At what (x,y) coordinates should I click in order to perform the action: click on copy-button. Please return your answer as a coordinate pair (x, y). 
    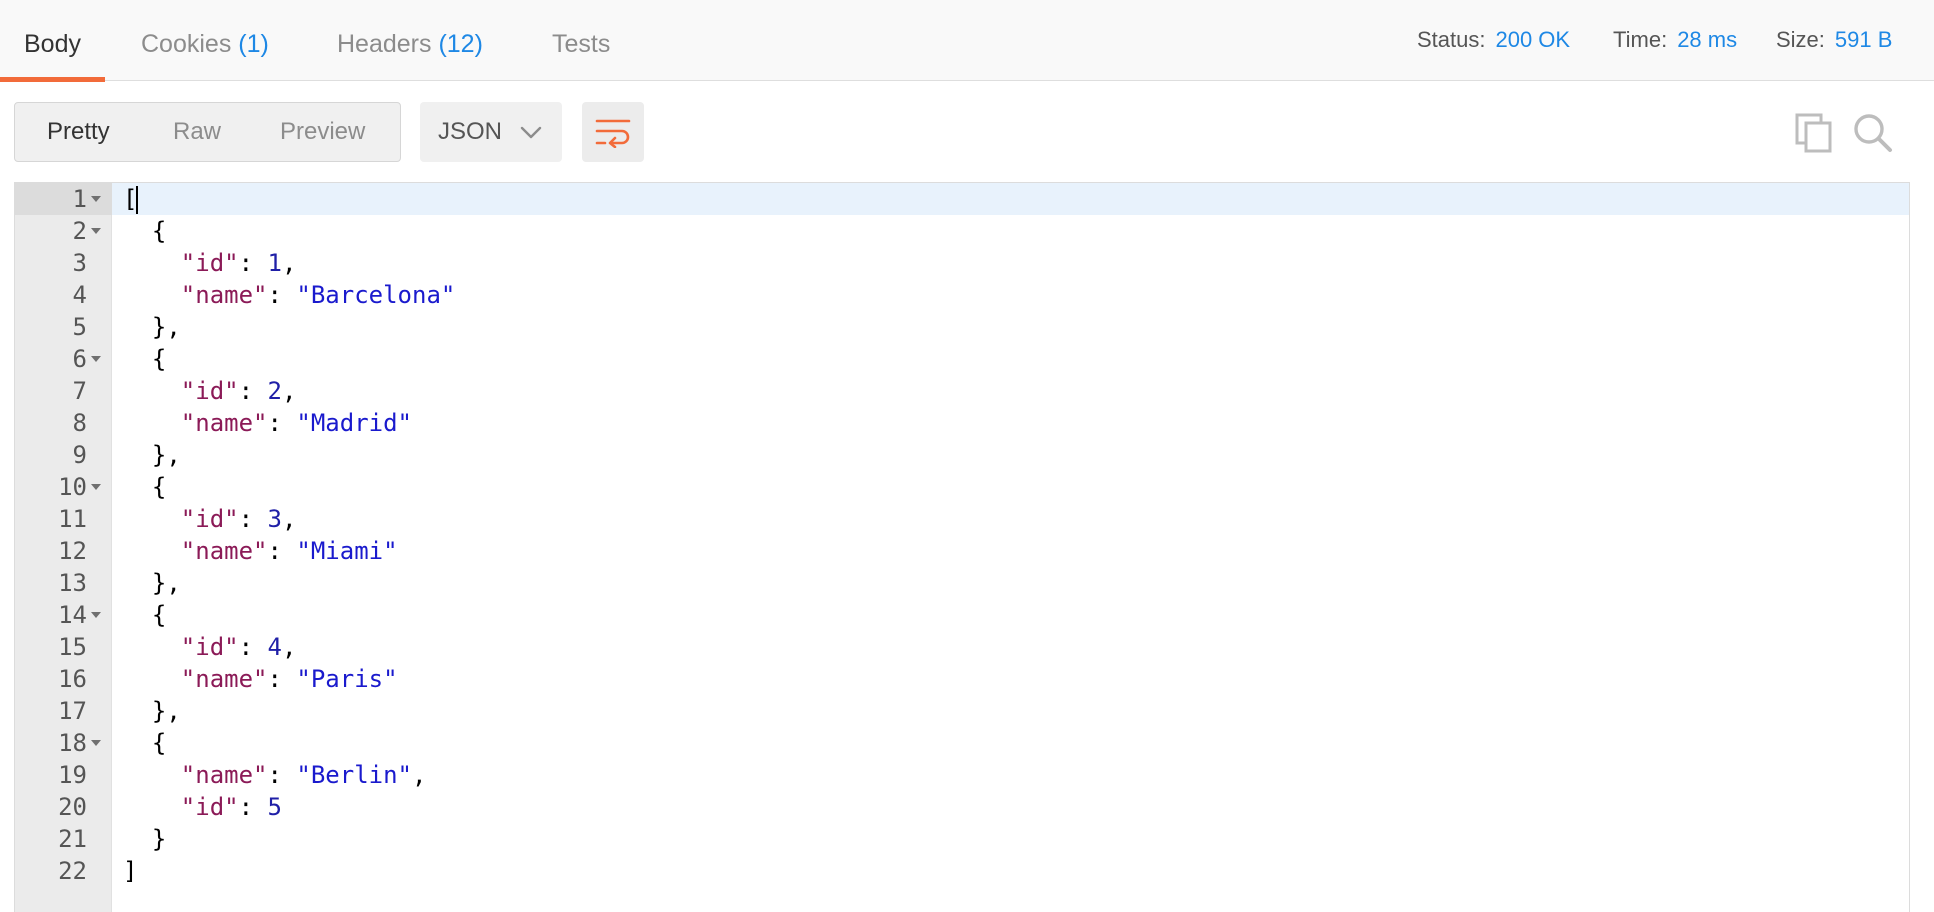
    Looking at the image, I should click on (1814, 133).